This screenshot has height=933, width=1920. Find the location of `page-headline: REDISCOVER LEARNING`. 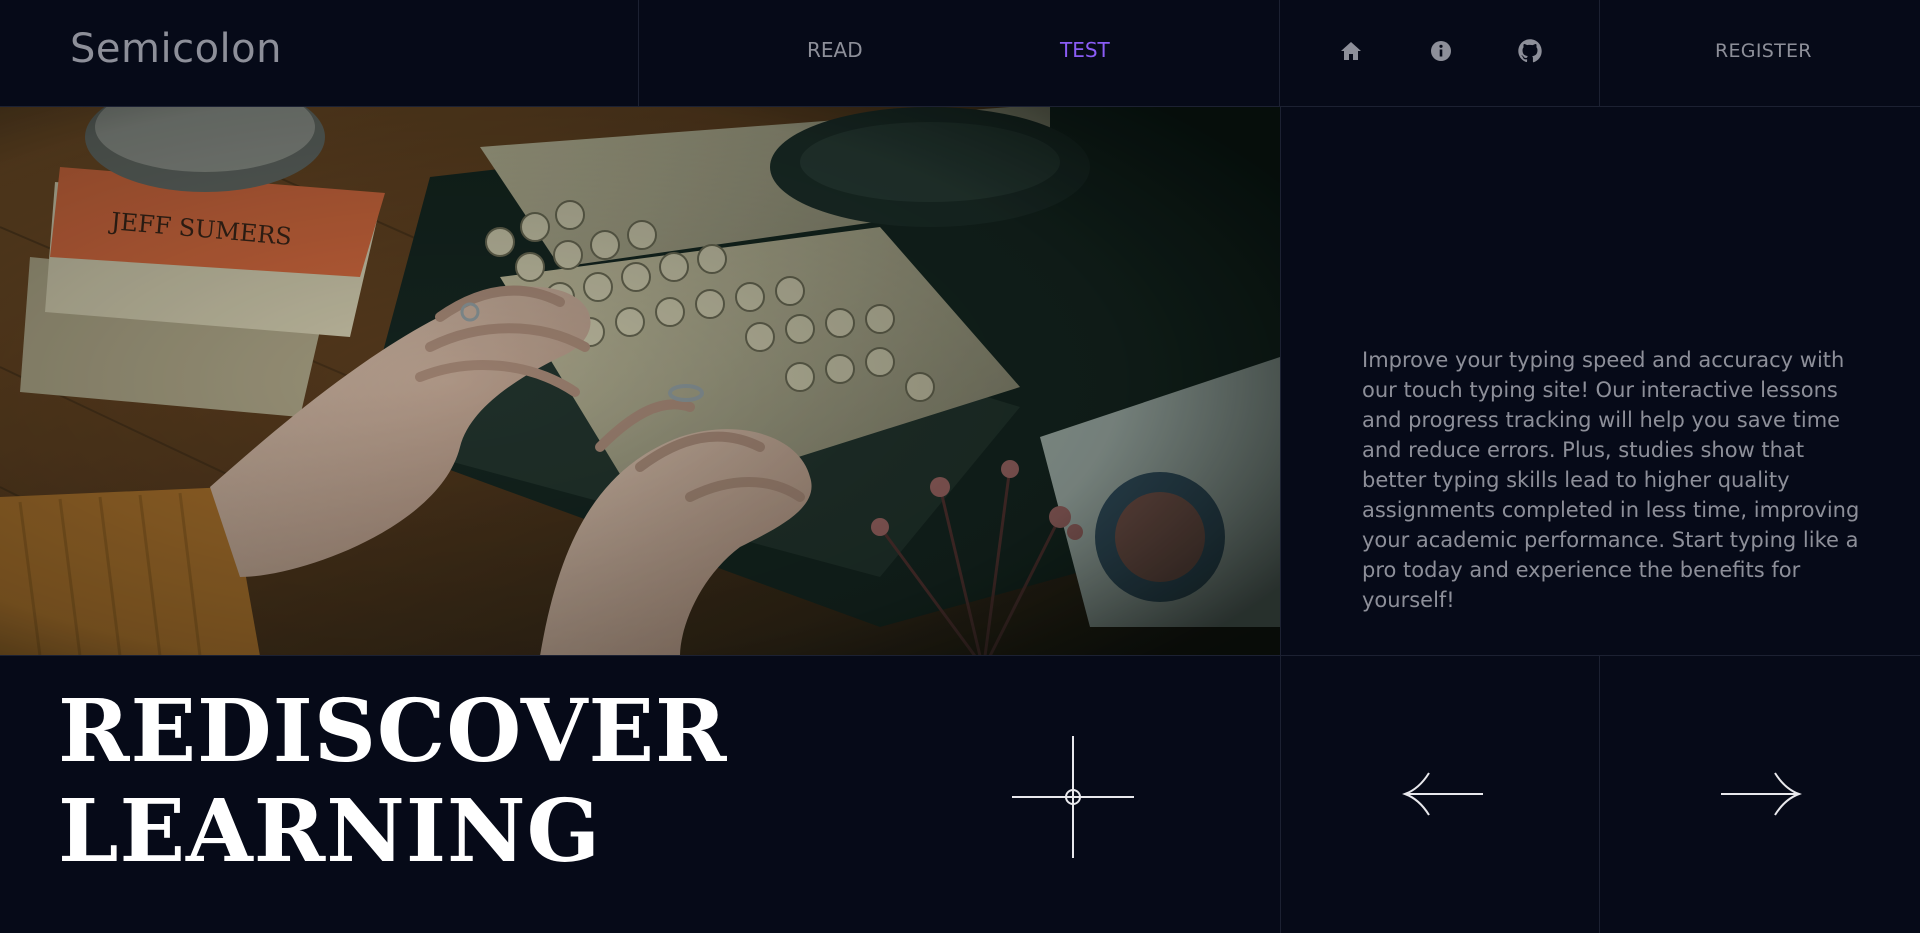

page-headline: REDISCOVER LEARNING is located at coordinates (393, 782).